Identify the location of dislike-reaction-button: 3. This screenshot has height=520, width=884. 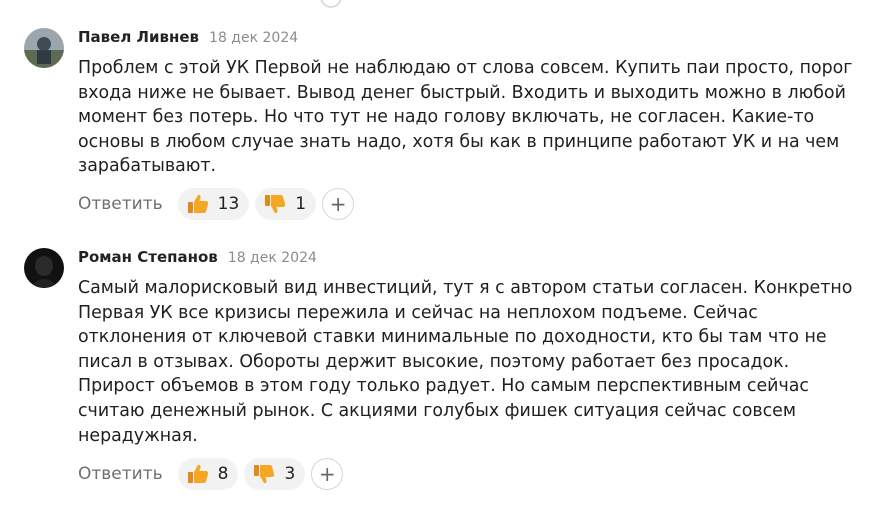
(275, 474).